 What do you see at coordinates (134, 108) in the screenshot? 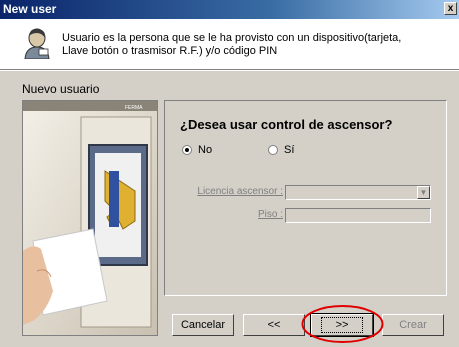
I see `brand-label: FERMA` at bounding box center [134, 108].